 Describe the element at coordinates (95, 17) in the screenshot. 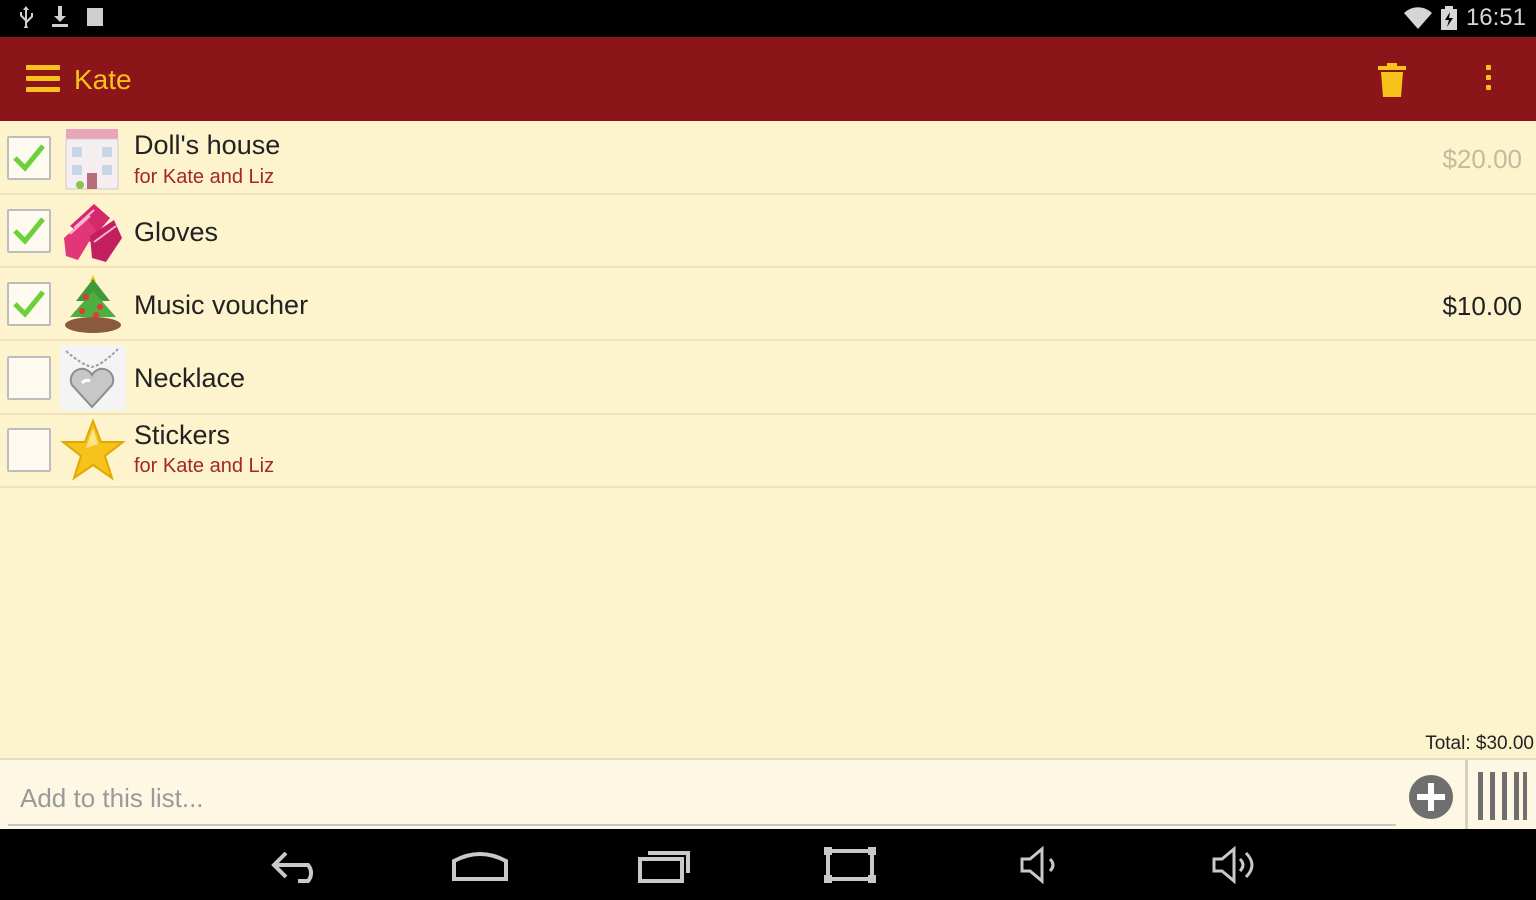

I see `notification-icon` at that location.